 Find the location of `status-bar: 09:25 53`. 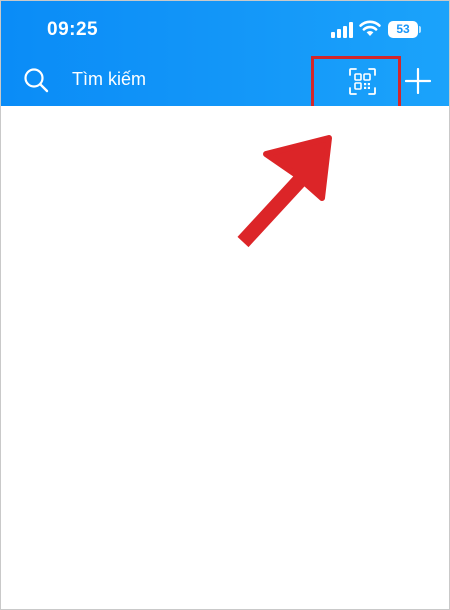

status-bar: 09:25 53 is located at coordinates (225, 29).